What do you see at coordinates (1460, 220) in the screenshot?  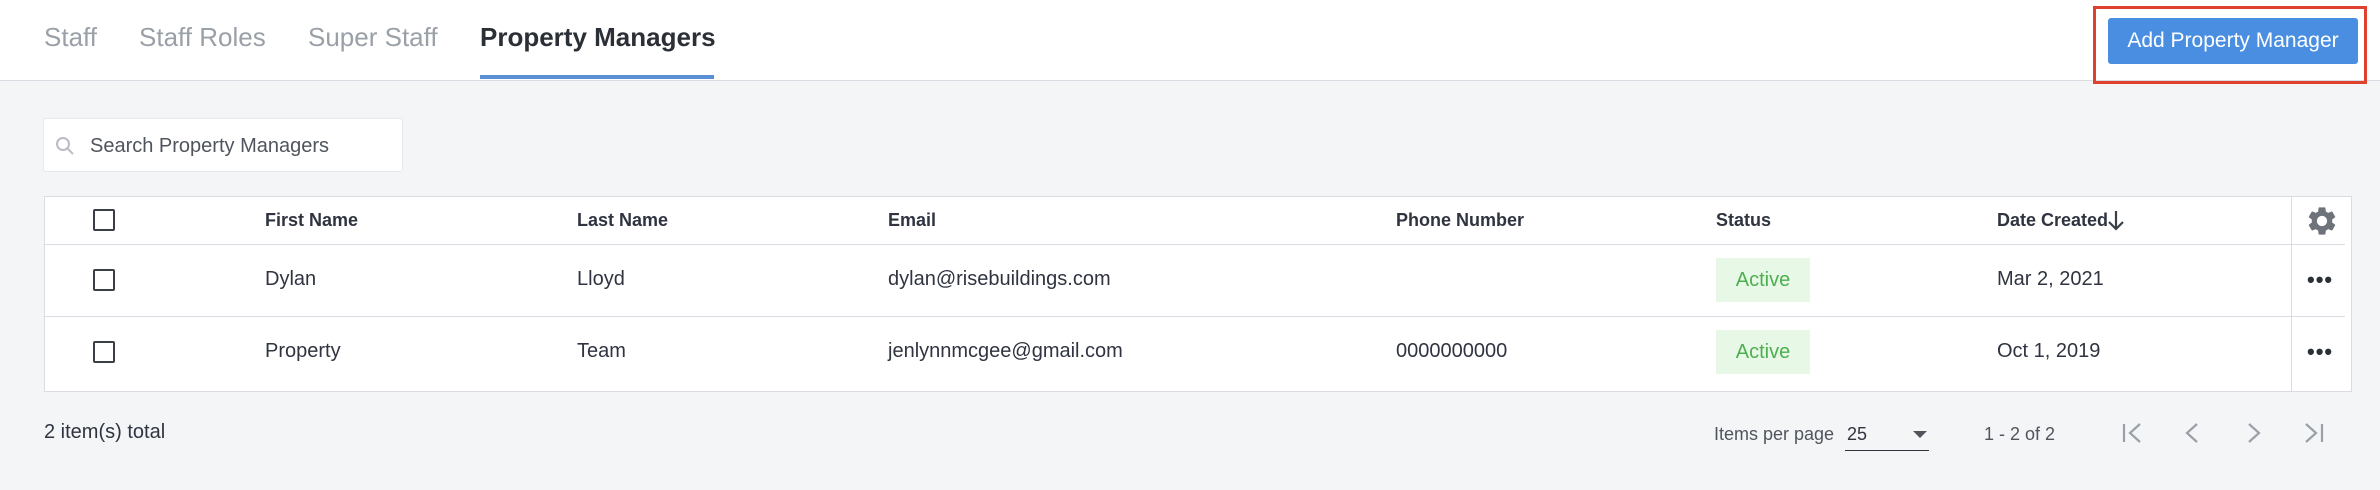 I see `header-phone-number: Phone Number` at bounding box center [1460, 220].